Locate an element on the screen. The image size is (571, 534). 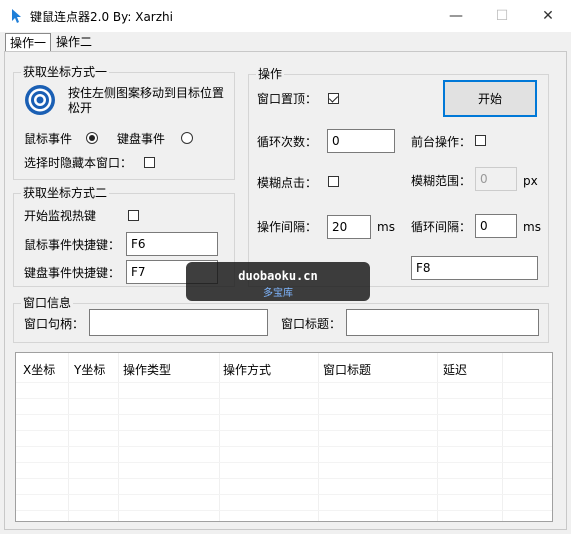
mouse-event-label: 鼠标事件 is located at coordinates (48, 139).